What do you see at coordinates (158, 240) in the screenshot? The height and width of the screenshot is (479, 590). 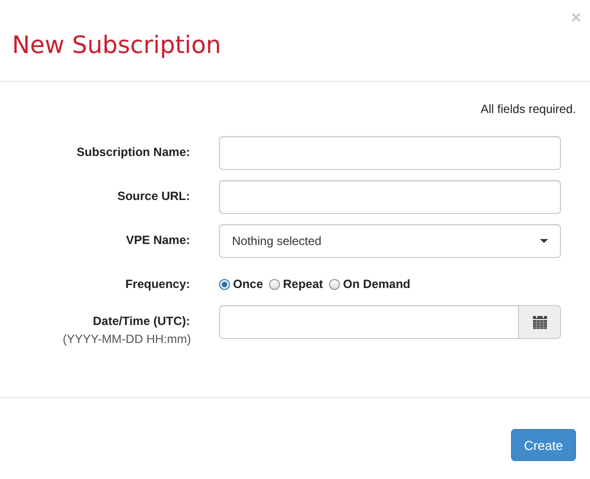 I see `field-label: VPE Name:` at bounding box center [158, 240].